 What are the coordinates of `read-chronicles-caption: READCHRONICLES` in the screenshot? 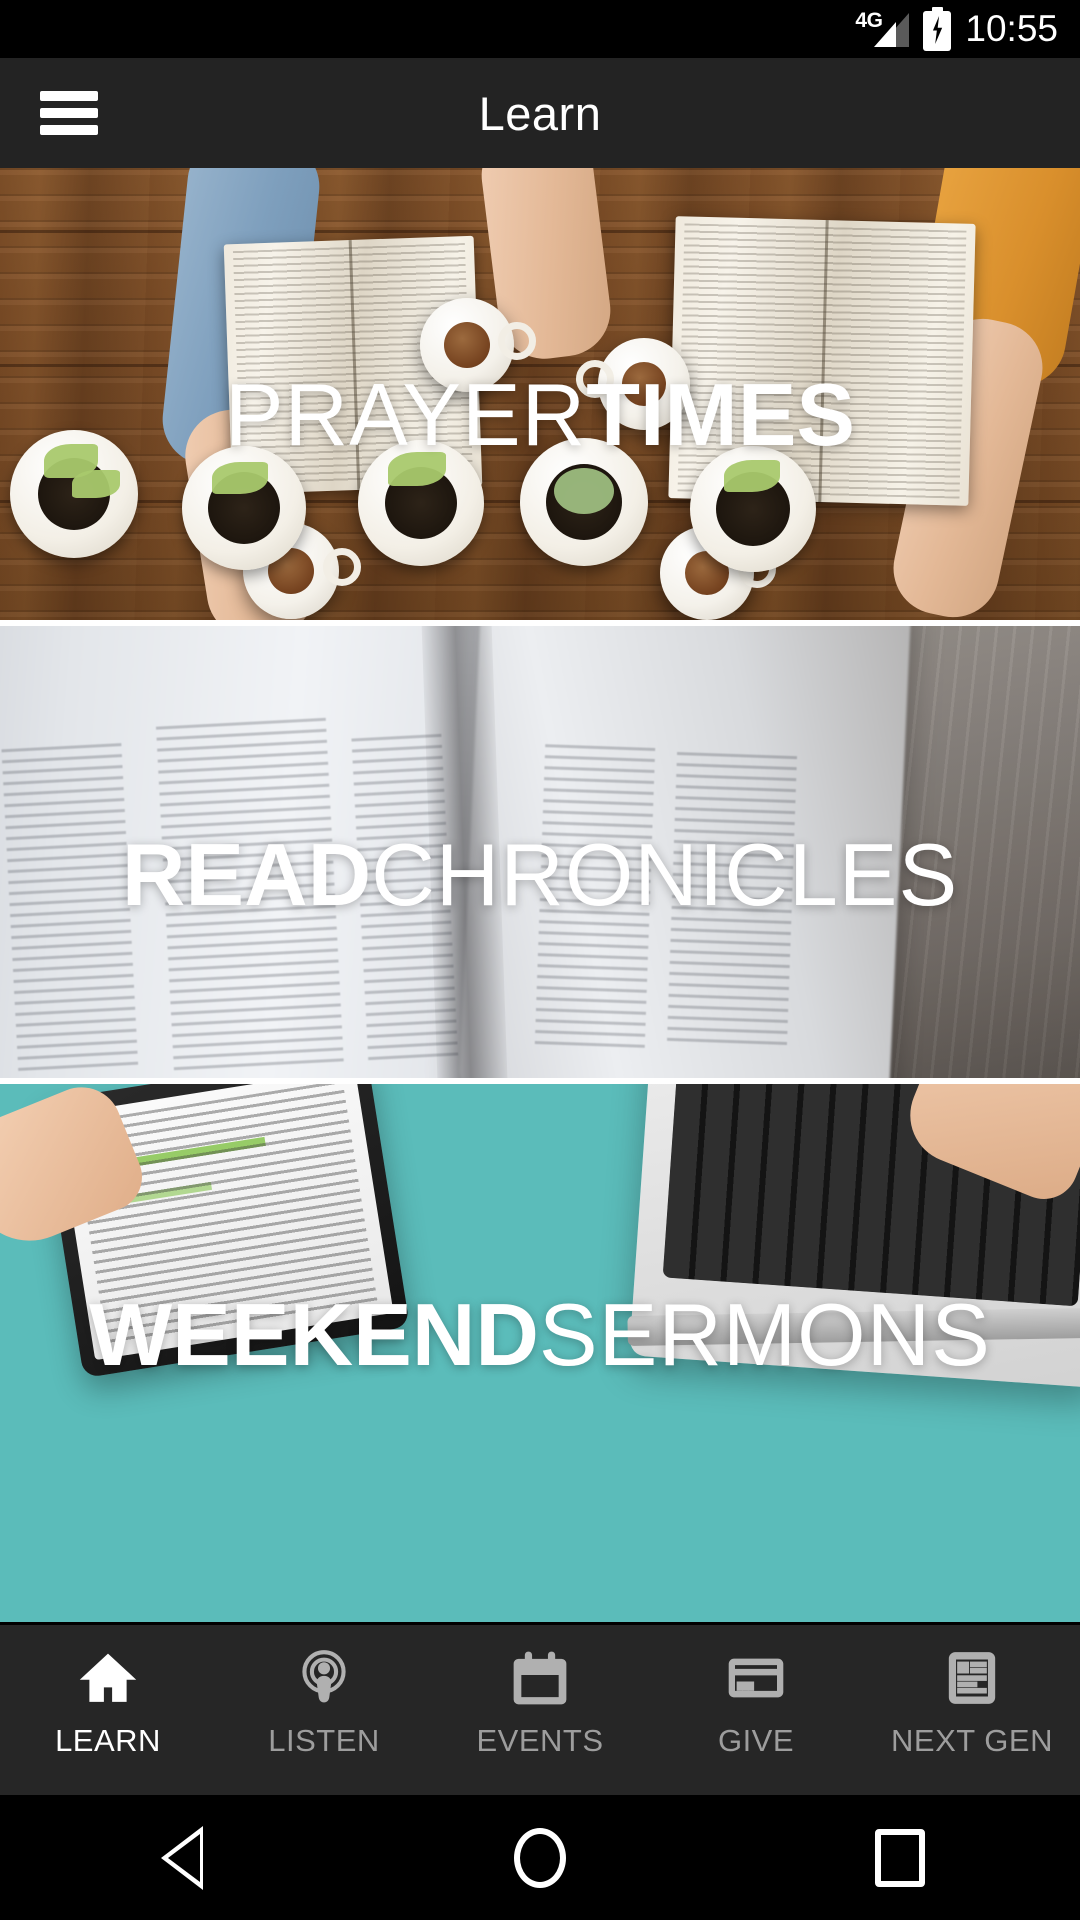 It's located at (540, 875).